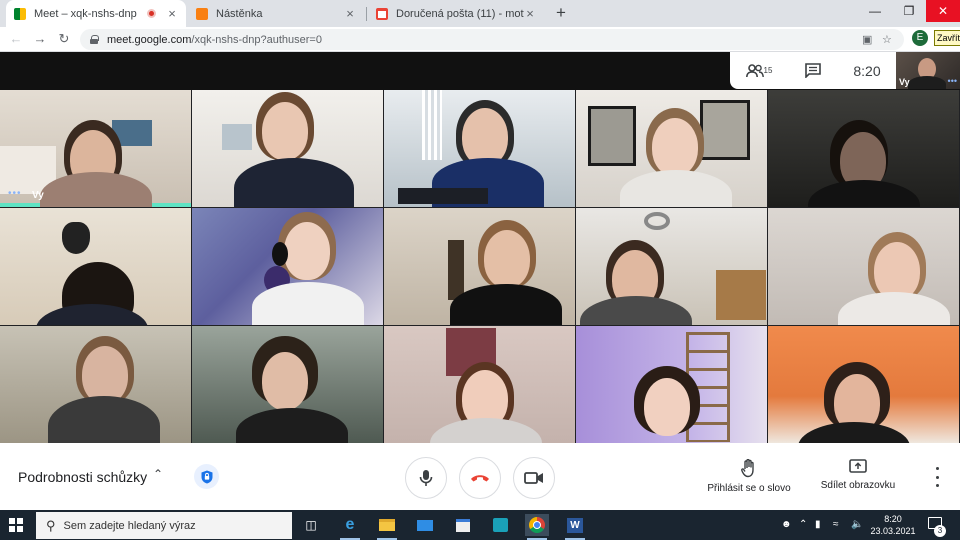 Image resolution: width=960 pixels, height=540 pixels. What do you see at coordinates (40, 39) in the screenshot?
I see `forward-button: →` at bounding box center [40, 39].